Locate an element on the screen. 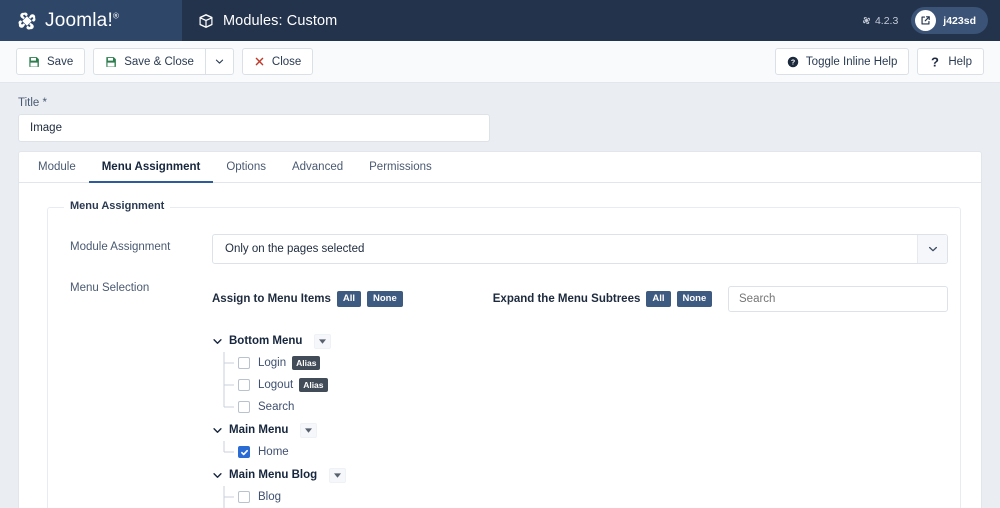  menu-tree-item-search: Search is located at coordinates (580, 407).